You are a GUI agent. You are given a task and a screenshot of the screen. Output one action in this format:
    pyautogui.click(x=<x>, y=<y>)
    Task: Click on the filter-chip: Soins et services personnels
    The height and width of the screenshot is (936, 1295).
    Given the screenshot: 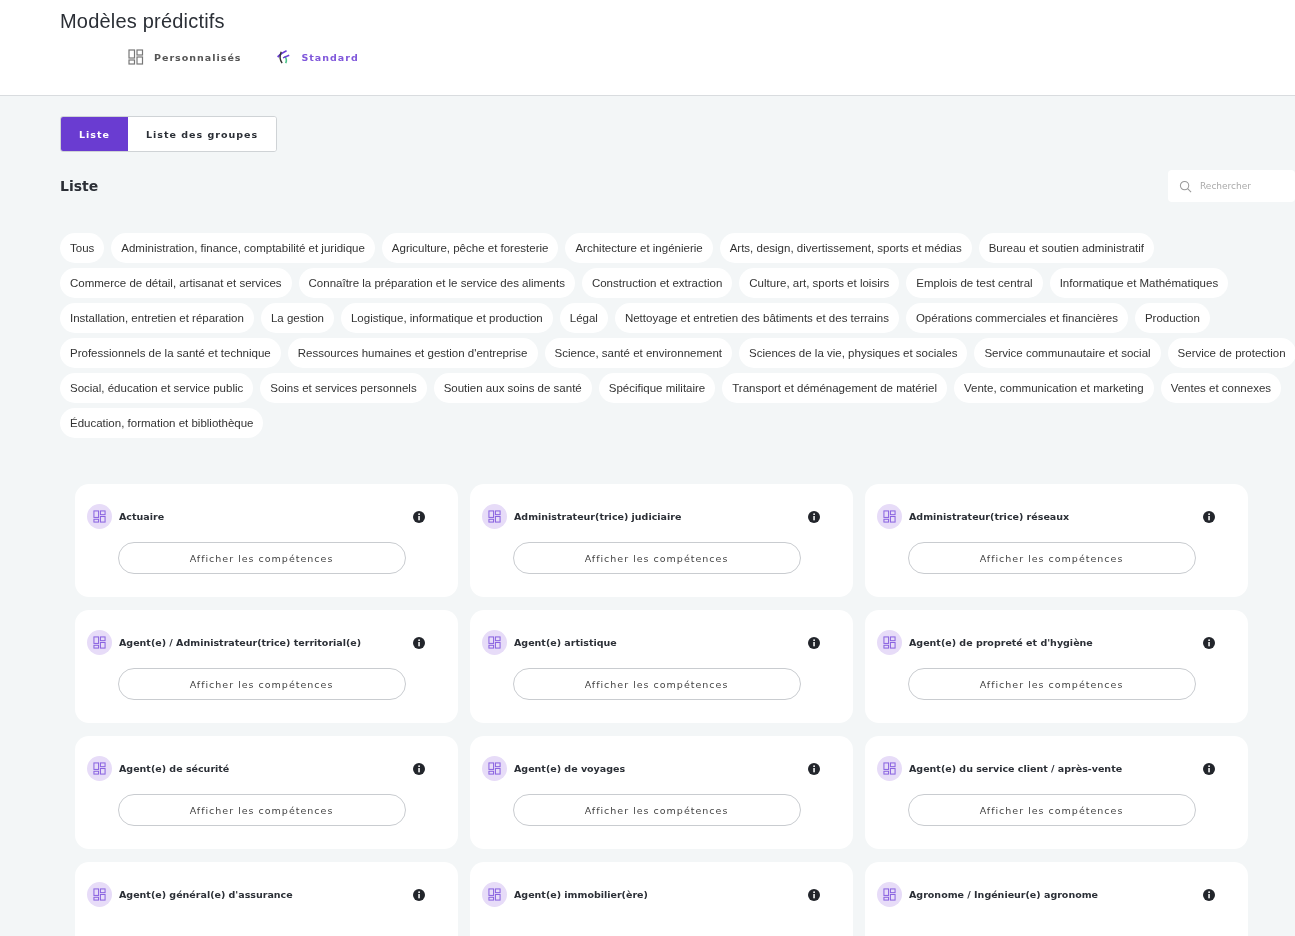 What is the action you would take?
    pyautogui.click(x=343, y=388)
    